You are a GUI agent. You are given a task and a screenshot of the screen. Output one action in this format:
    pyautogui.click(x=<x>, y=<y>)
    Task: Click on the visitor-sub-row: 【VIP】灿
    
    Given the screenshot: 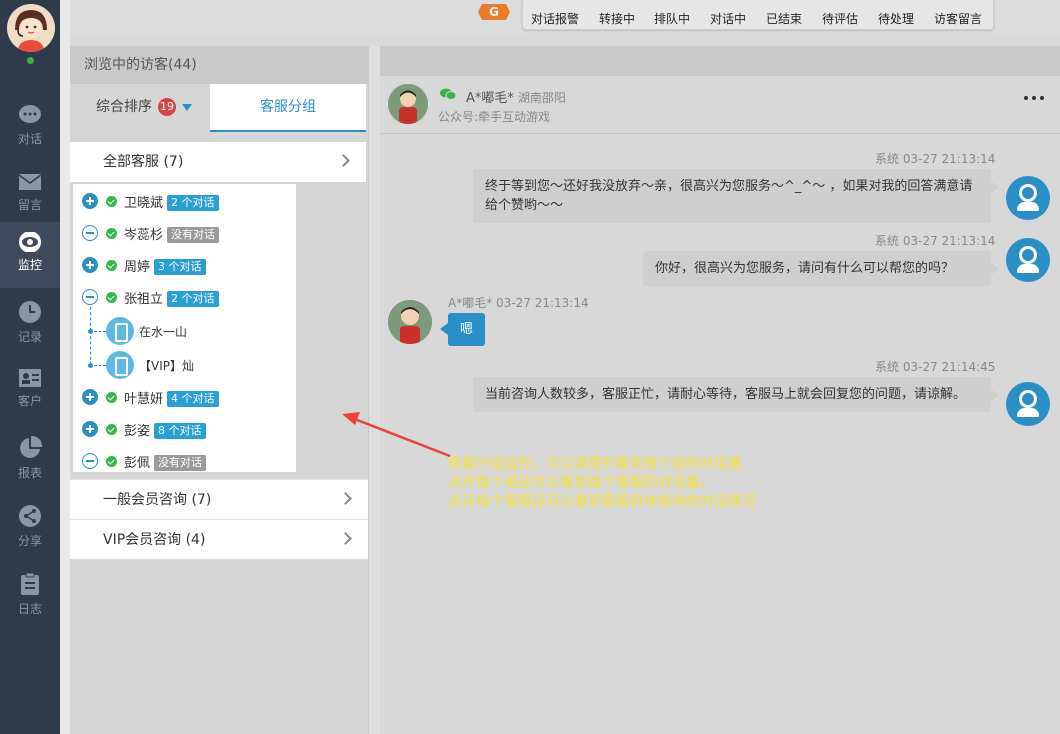 What is the action you would take?
    pyautogui.click(x=184, y=356)
    